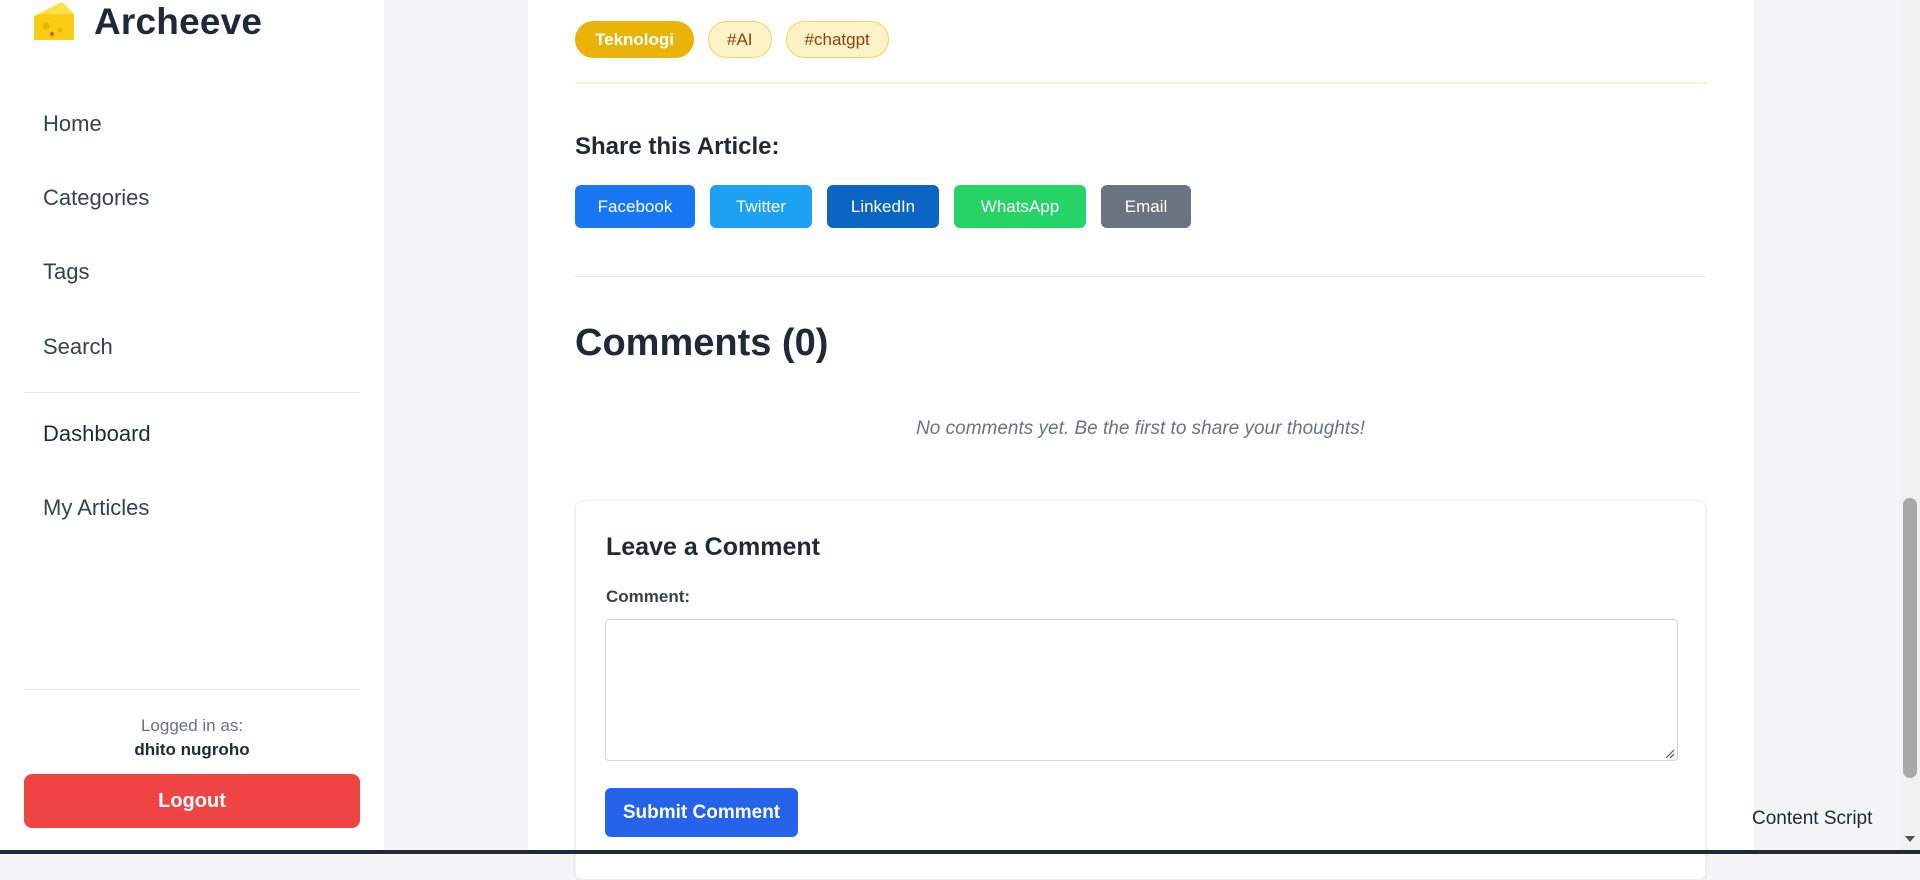 This screenshot has height=880, width=1920. Describe the element at coordinates (713, 547) in the screenshot. I see `comment-form-title: Leave a Comment` at that location.